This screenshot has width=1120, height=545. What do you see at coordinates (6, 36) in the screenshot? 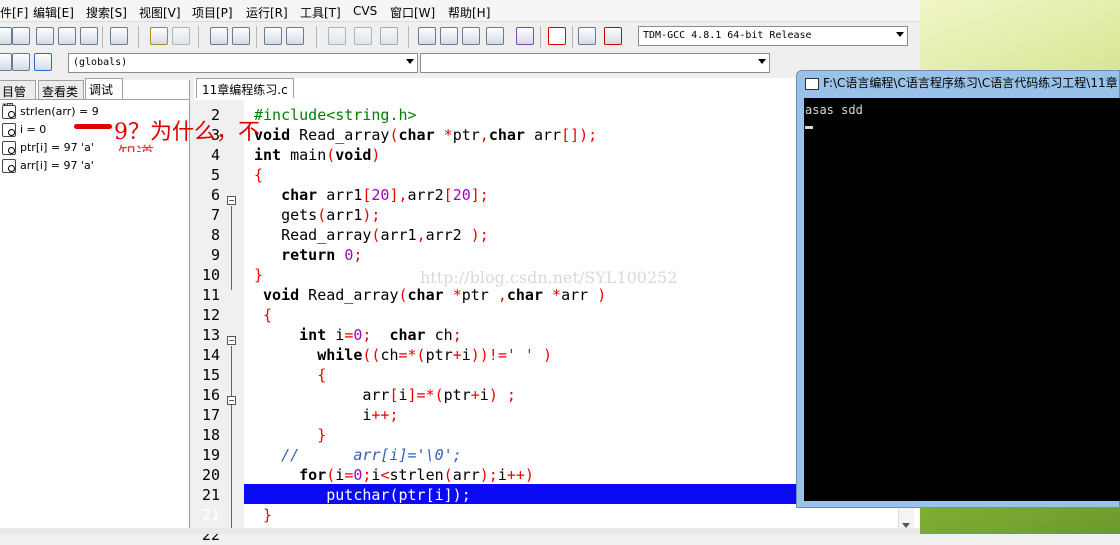
I see `open-icon` at bounding box center [6, 36].